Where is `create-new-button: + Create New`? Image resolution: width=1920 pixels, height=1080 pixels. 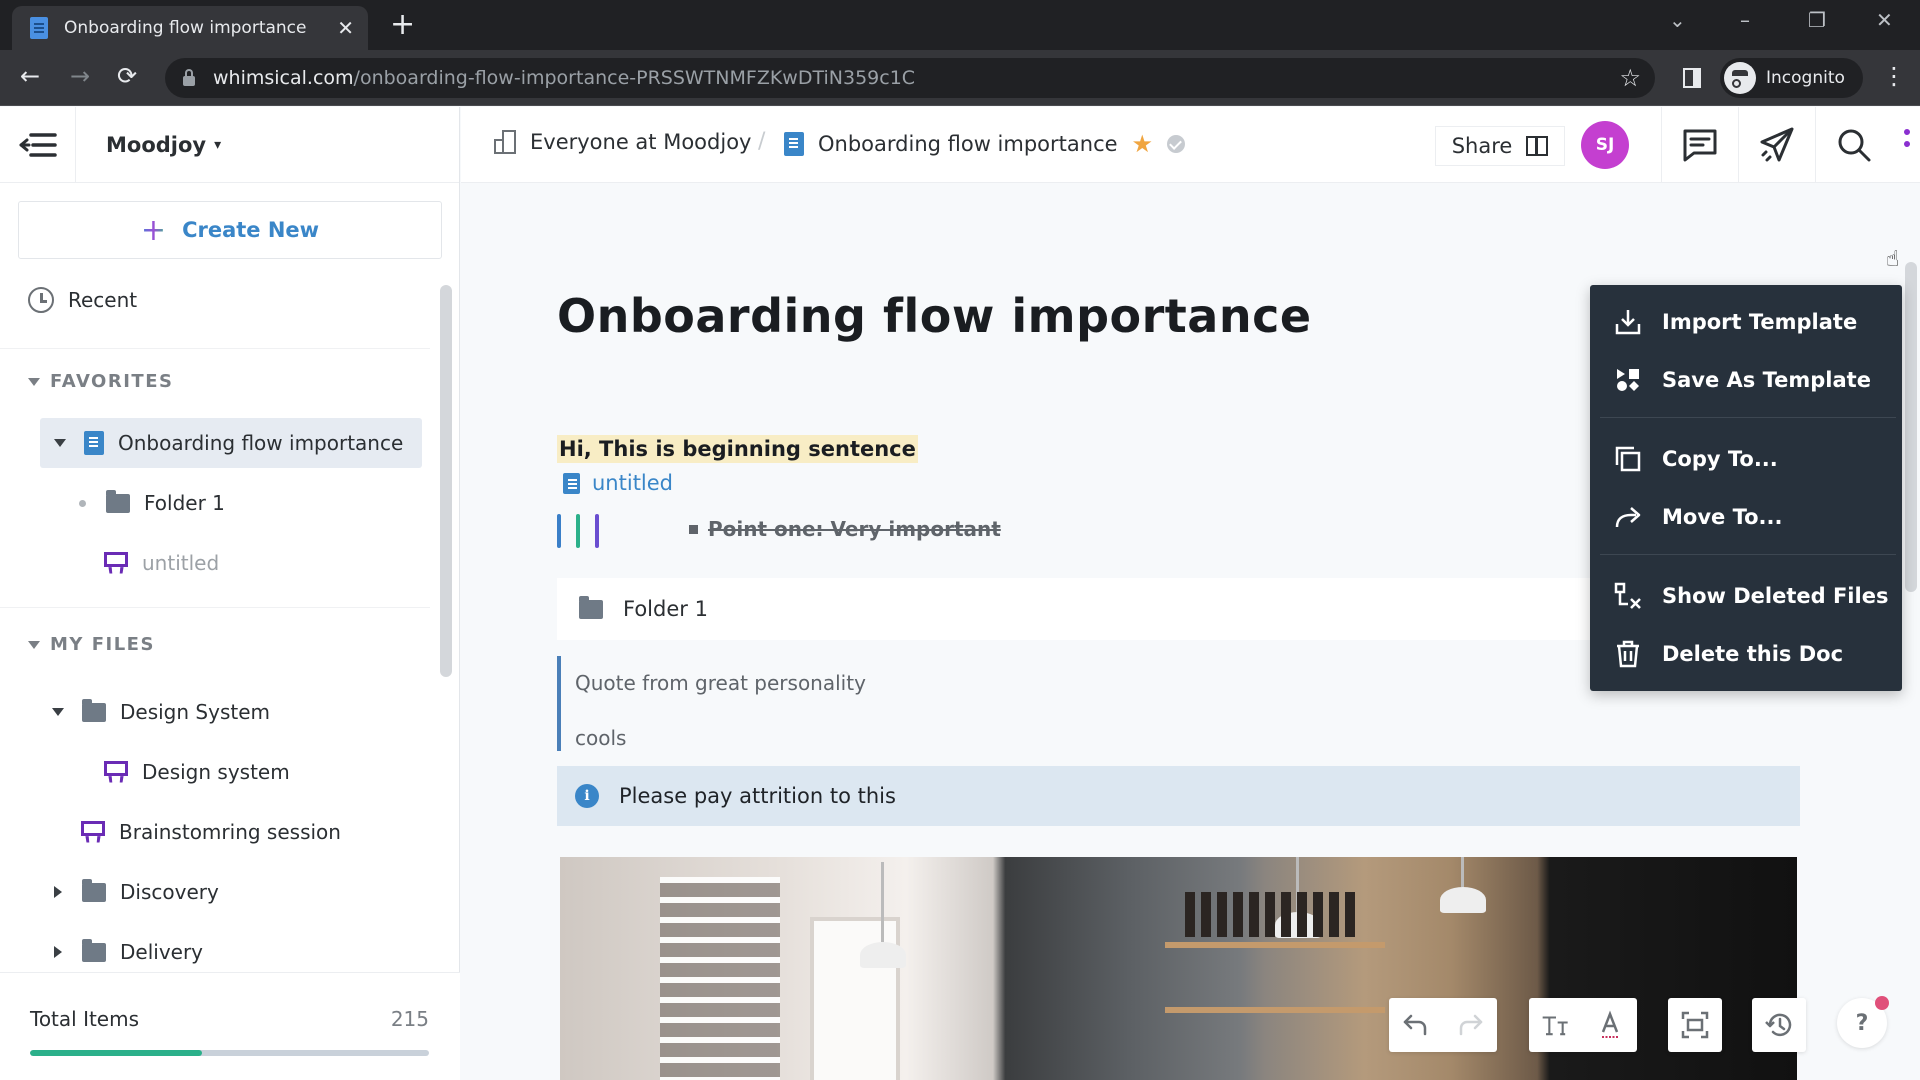
create-new-button: + Create New is located at coordinates (230, 230).